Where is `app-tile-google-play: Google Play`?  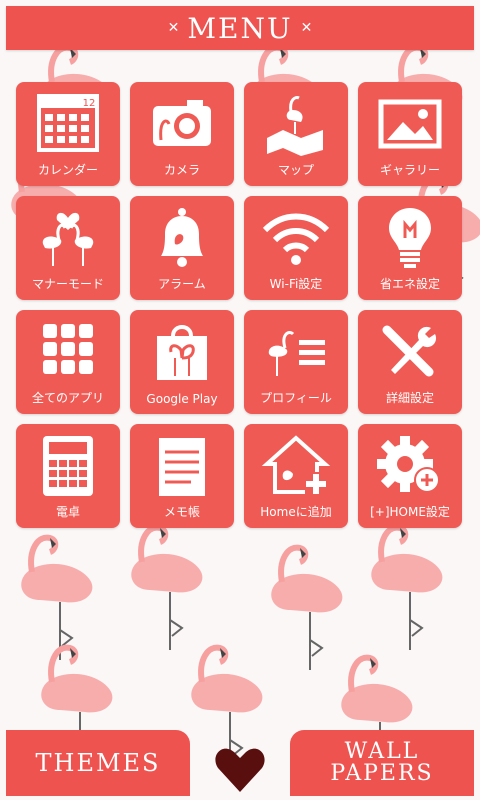
app-tile-google-play: Google Play is located at coordinates (182, 362).